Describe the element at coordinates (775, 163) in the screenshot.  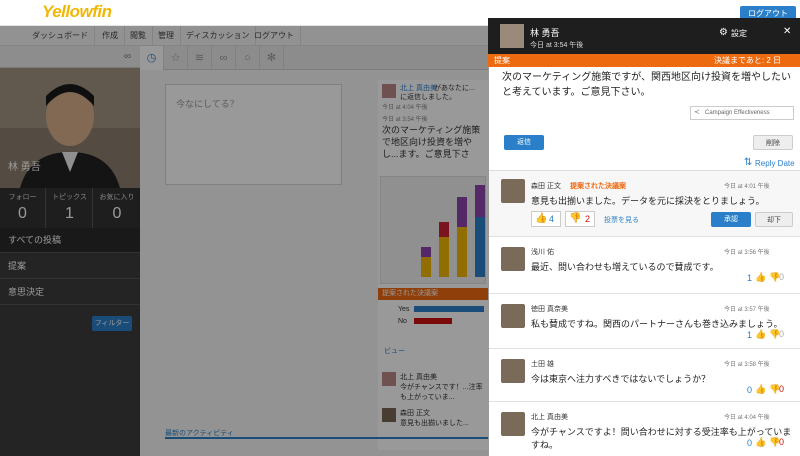
I see `sort-label: Reply Date` at that location.